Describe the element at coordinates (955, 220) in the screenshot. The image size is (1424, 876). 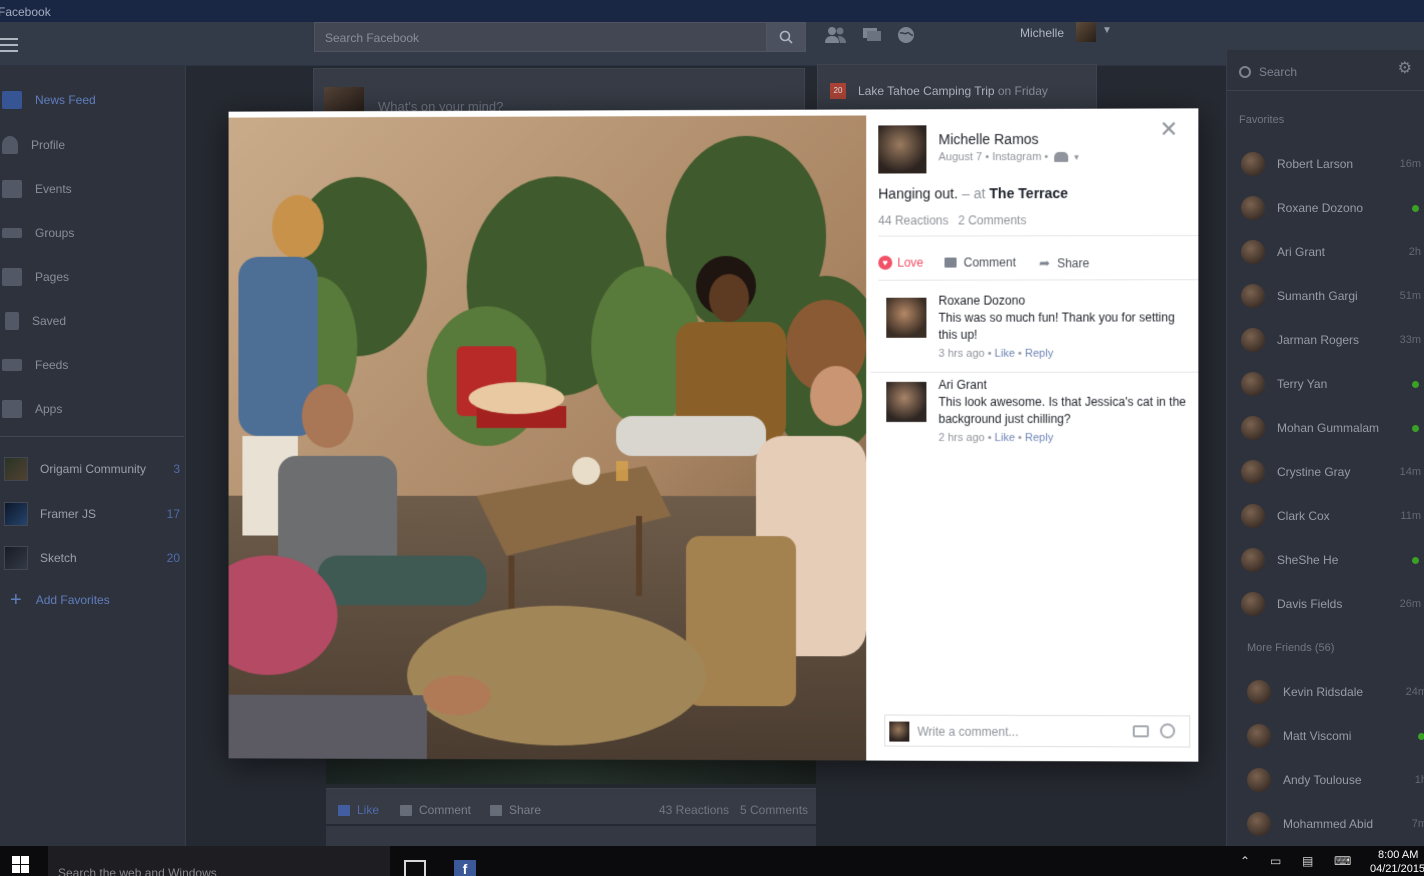
I see `post-counts: 44 Reactions 2 Comments` at that location.